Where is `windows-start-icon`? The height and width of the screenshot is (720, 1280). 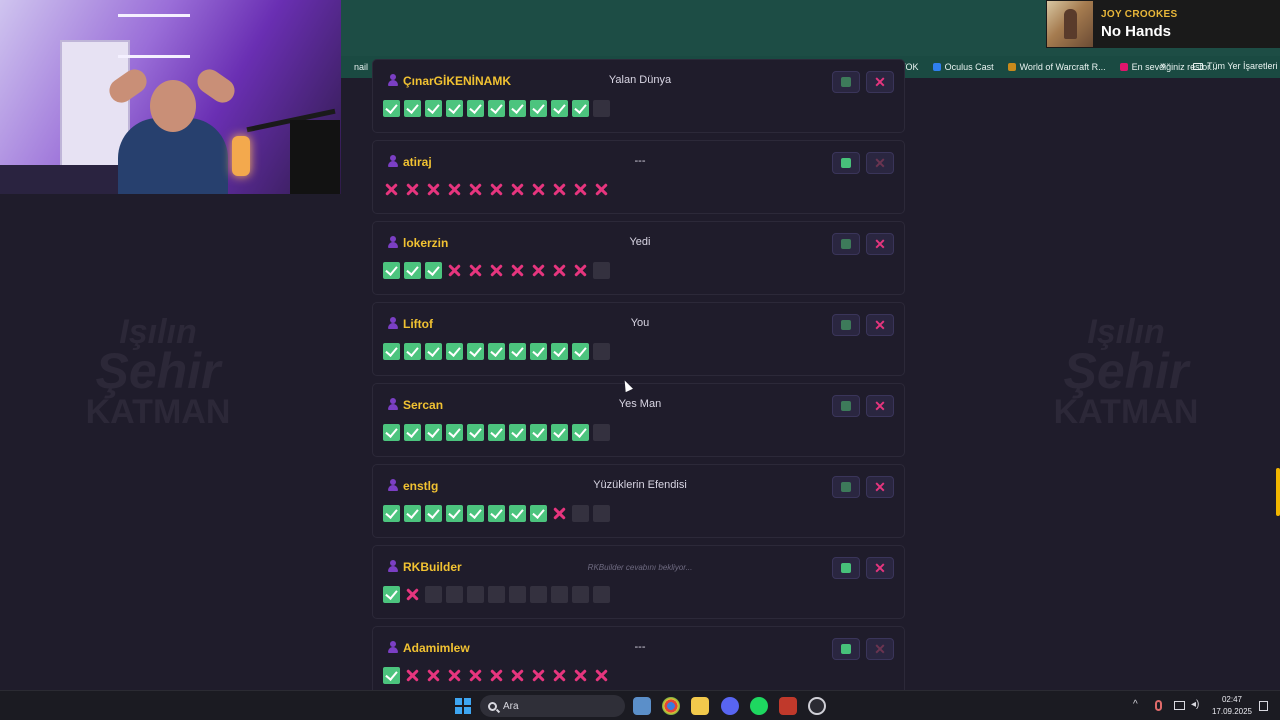
windows-start-icon is located at coordinates (463, 706).